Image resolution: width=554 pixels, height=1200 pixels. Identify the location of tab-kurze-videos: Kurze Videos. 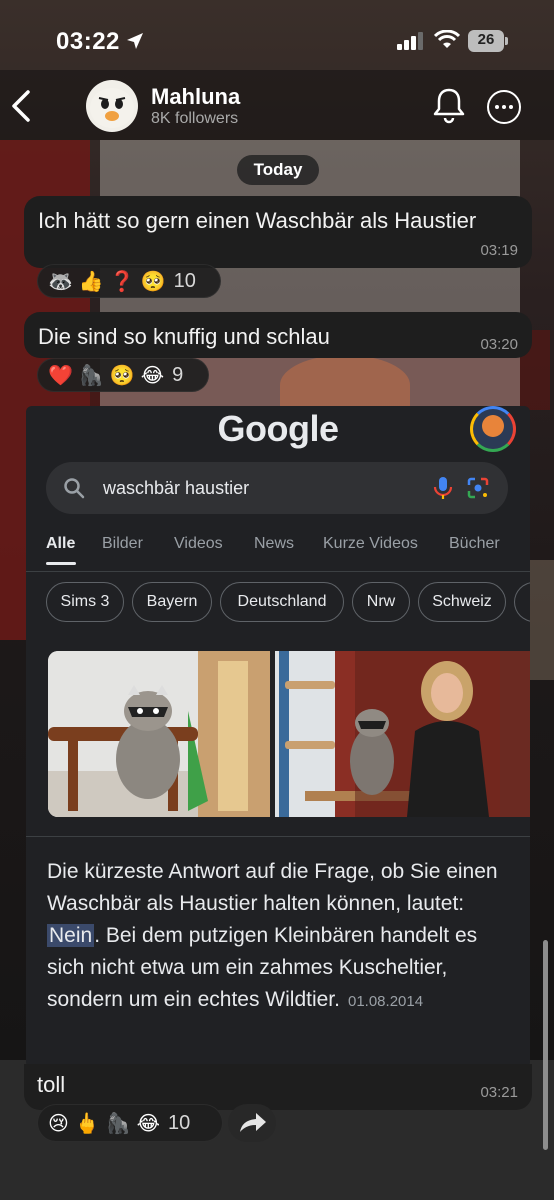
(370, 543).